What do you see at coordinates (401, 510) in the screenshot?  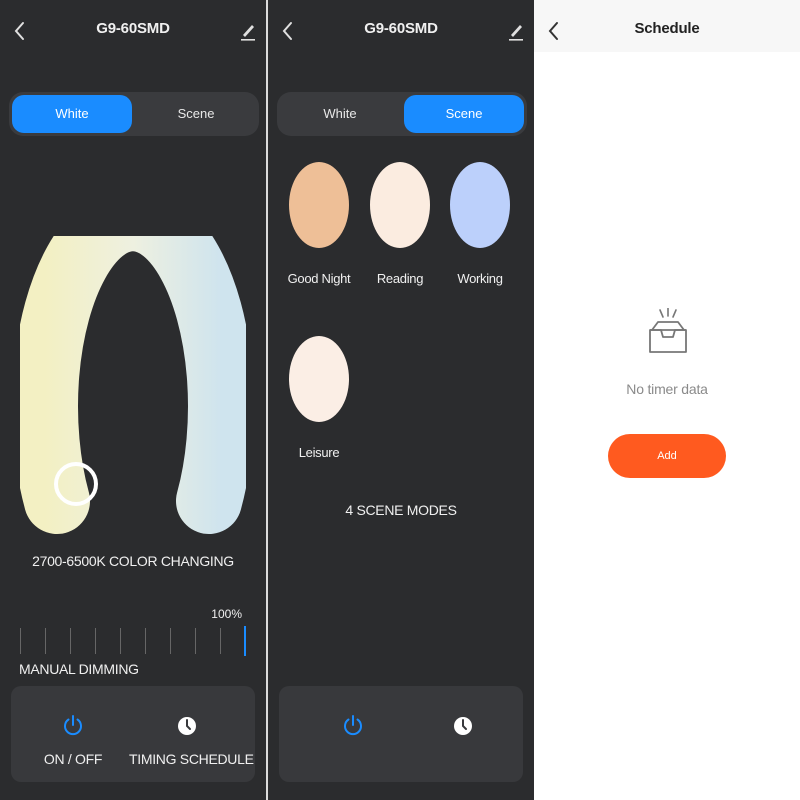 I see `scene-count-caption: 4 SCENE MODES` at bounding box center [401, 510].